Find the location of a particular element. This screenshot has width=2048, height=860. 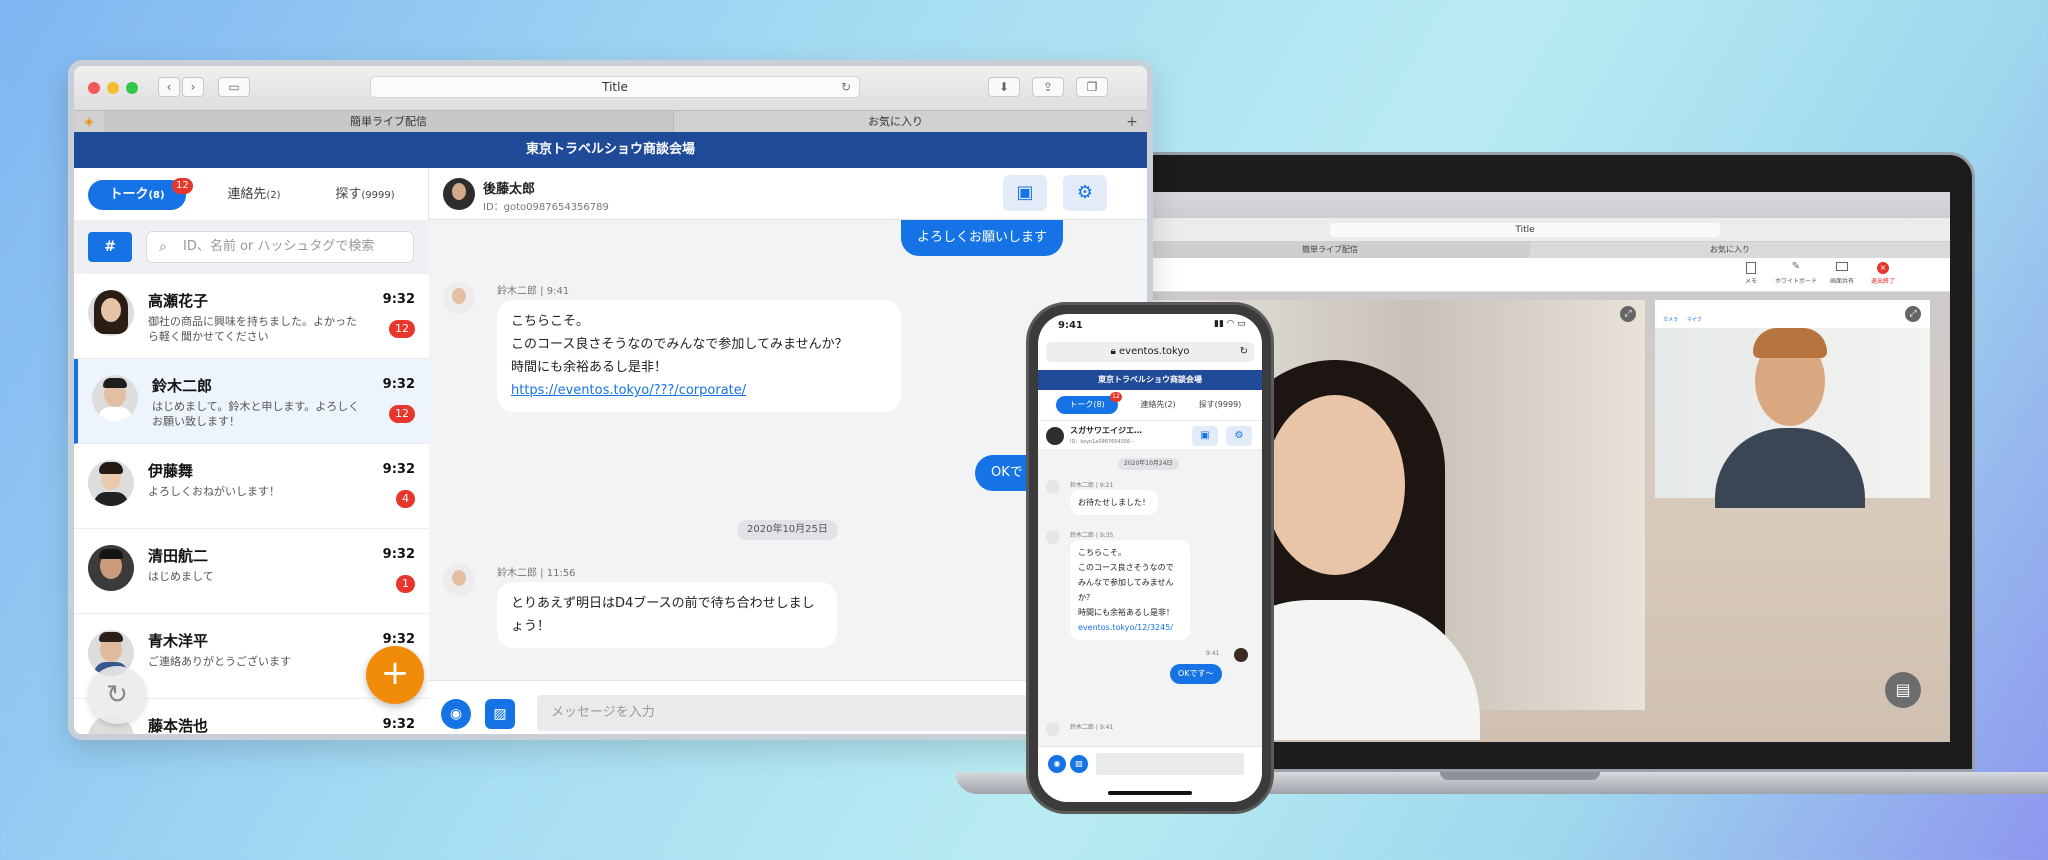

toolbar-leave: × 退出終了 is located at coordinates (1883, 273).